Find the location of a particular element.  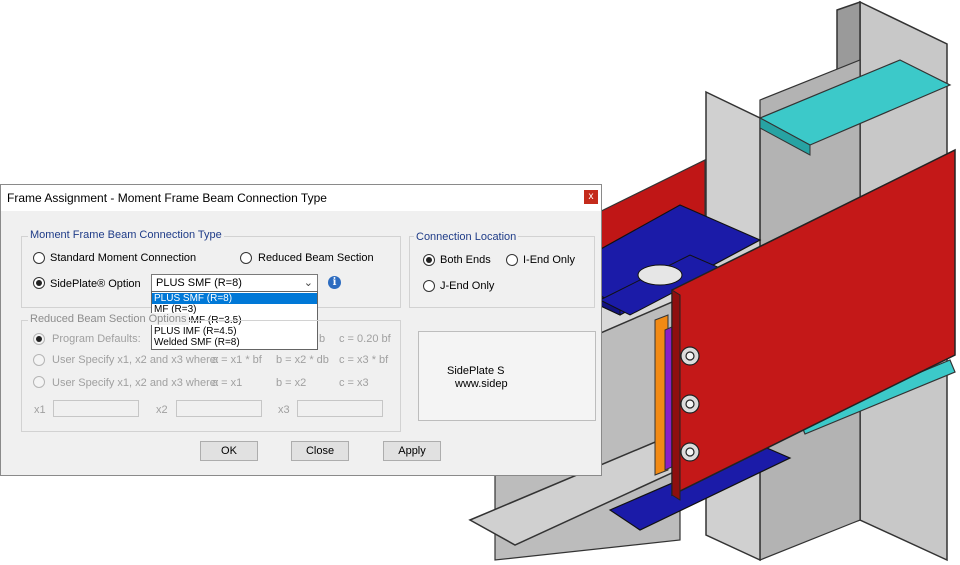

sideplate-radio is located at coordinates (39, 283).